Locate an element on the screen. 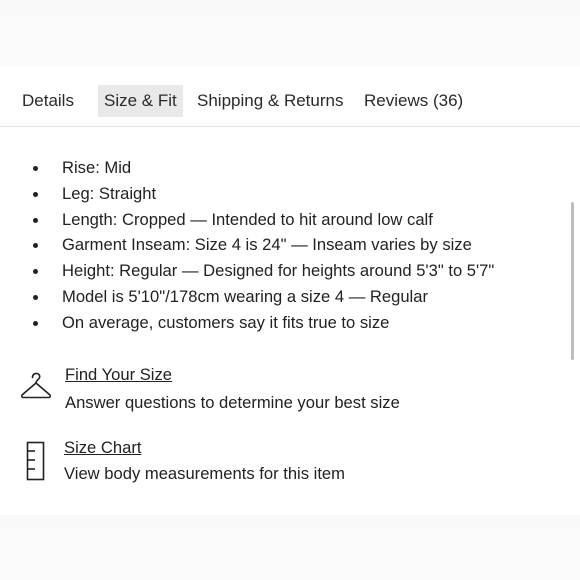 The height and width of the screenshot is (580, 580). size-chart-description: View body measurements for this item is located at coordinates (204, 473).